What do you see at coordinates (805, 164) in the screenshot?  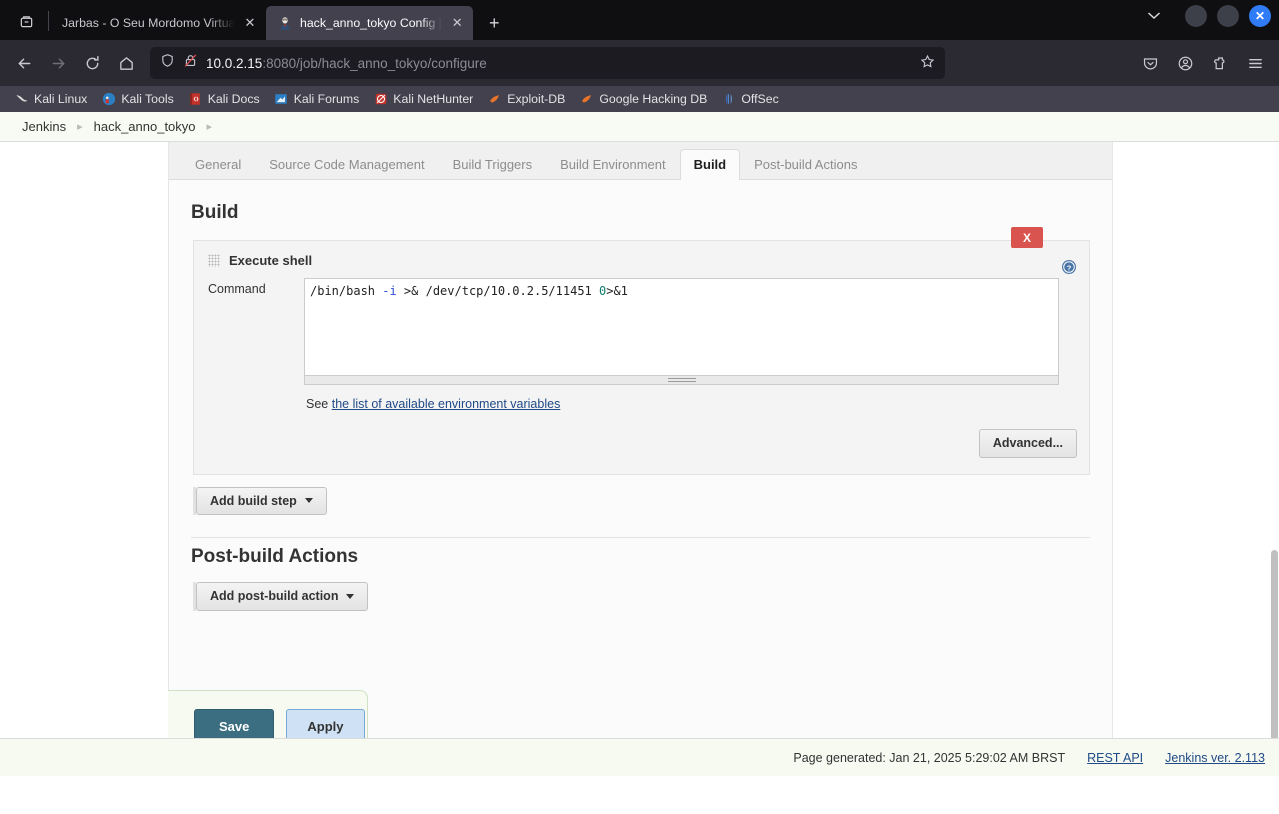 I see `tab-post-build-actions: Post-build Actions` at bounding box center [805, 164].